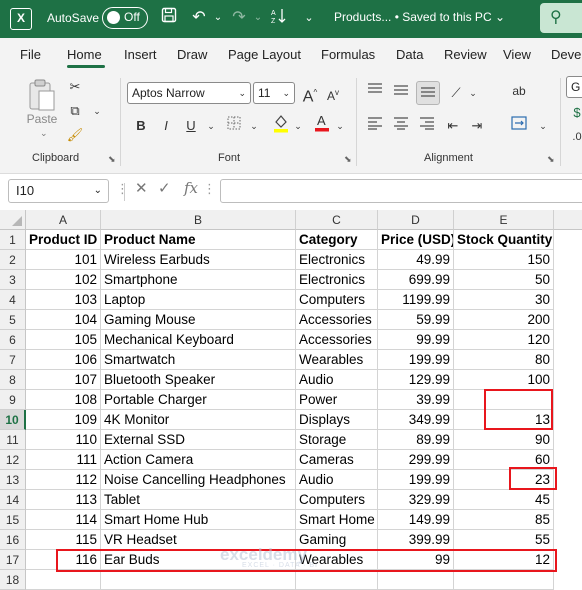  What do you see at coordinates (337, 220) in the screenshot?
I see `column-header-c: C` at bounding box center [337, 220].